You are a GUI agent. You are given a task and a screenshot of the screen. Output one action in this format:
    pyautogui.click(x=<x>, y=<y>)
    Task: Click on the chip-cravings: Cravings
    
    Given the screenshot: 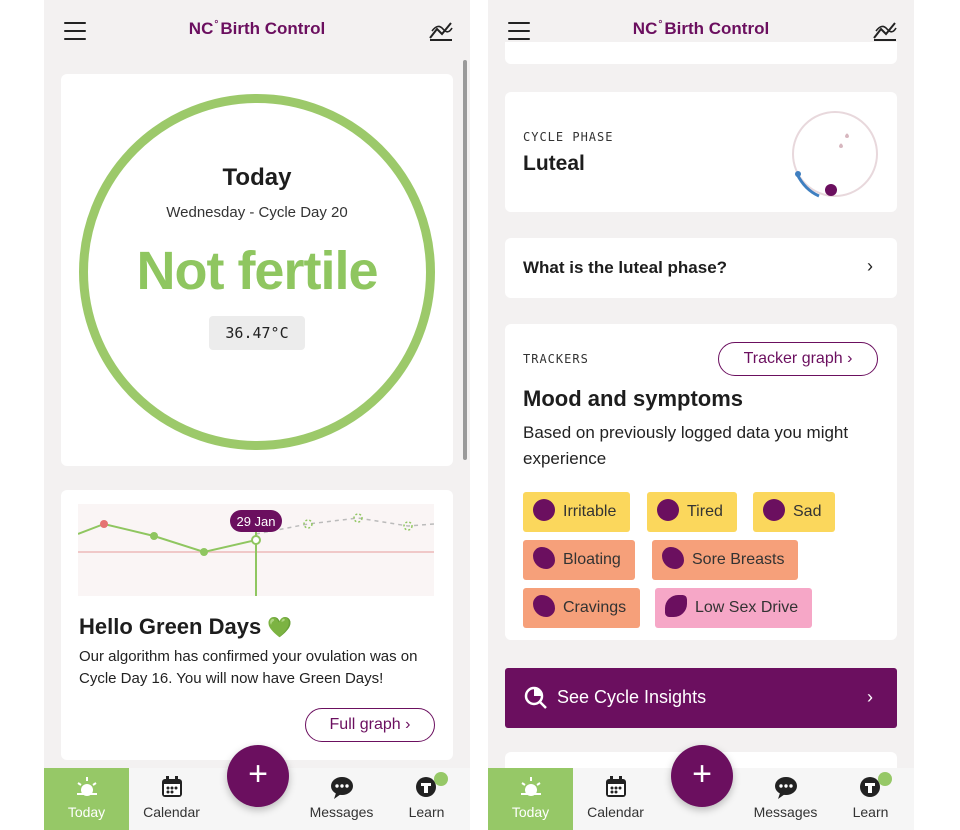 What is the action you would take?
    pyautogui.click(x=582, y=608)
    